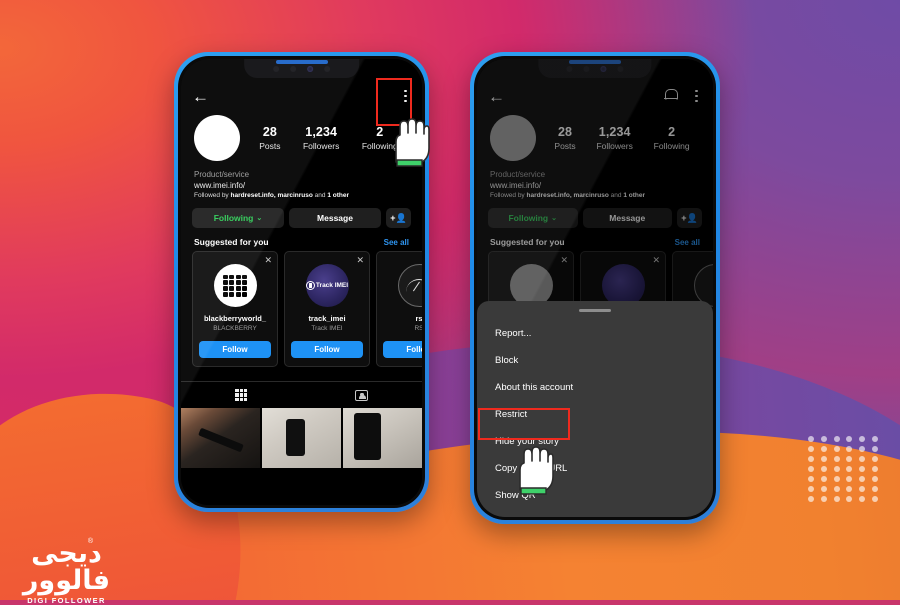 Image resolution: width=900 pixels, height=605 pixels. I want to click on profile-stats: 28 Posts 1,234 Followers 2 Following, so click(324, 138).